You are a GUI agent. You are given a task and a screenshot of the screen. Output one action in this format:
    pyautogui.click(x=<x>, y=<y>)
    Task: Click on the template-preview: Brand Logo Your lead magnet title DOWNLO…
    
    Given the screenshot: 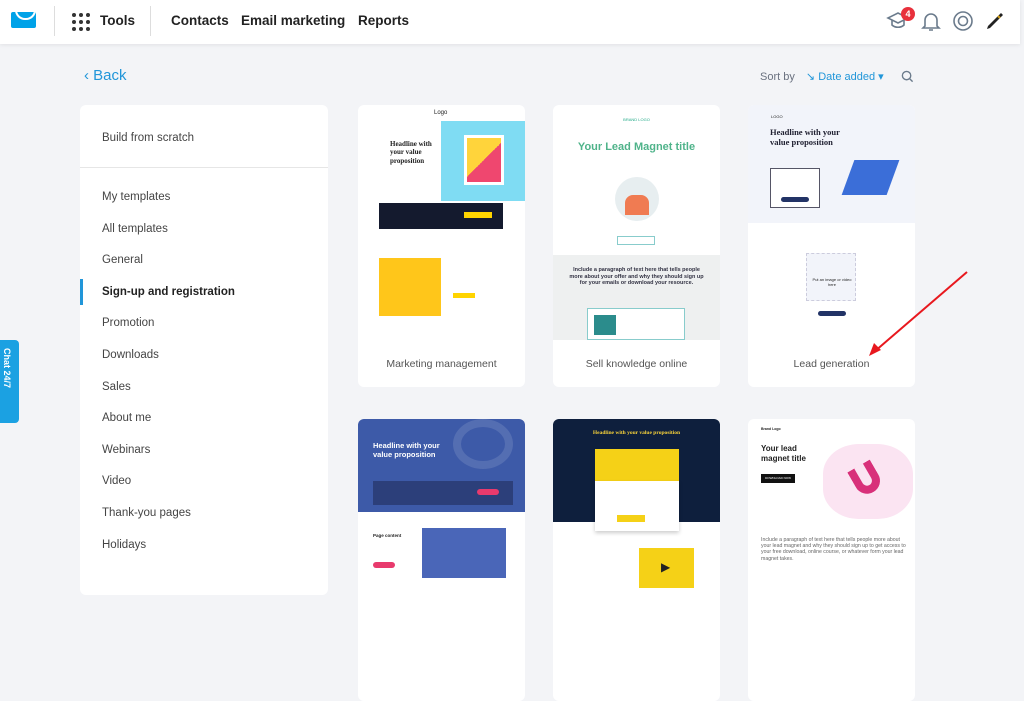 What is the action you would take?
    pyautogui.click(x=831, y=536)
    